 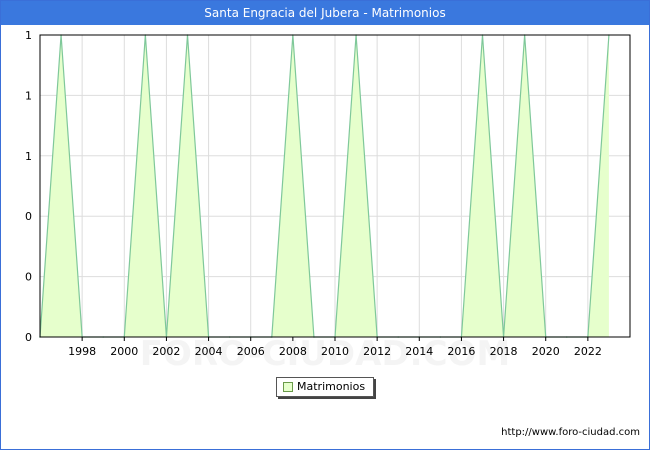 What do you see at coordinates (82, 351) in the screenshot?
I see `x-tick-label: 1998` at bounding box center [82, 351].